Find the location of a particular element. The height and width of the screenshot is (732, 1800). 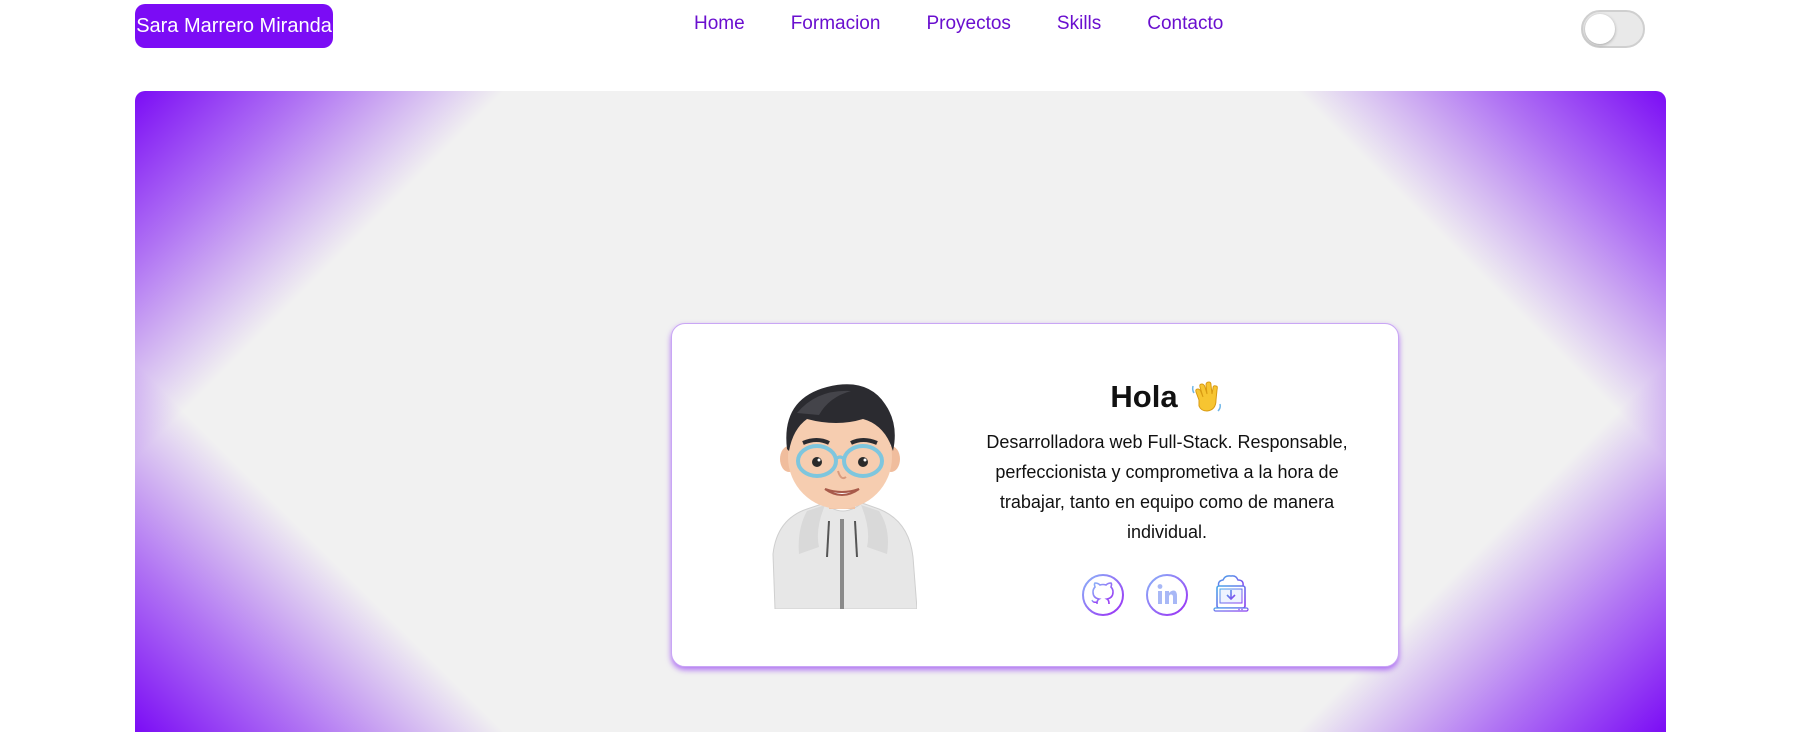

theme-toggle is located at coordinates (1613, 29).